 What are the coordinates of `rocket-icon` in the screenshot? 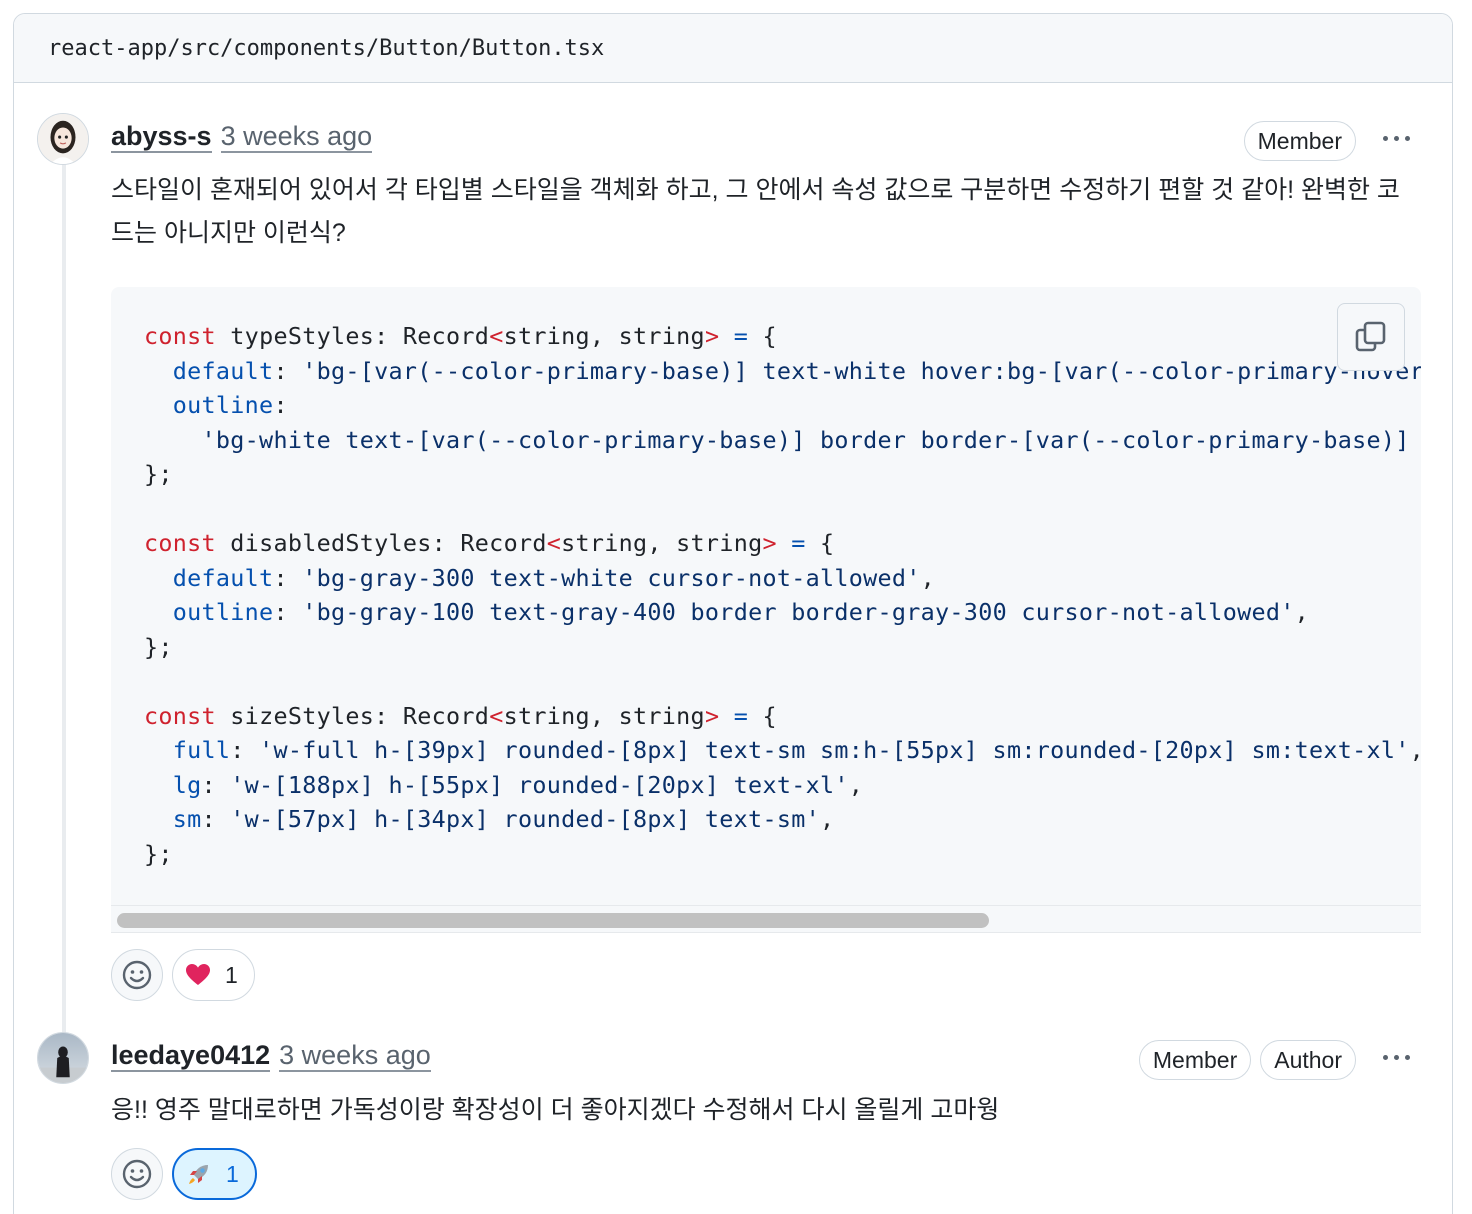 It's located at (198, 1174).